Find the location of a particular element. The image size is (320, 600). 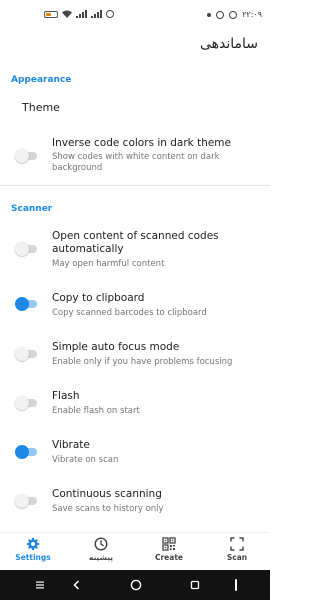

dot-icon is located at coordinates (209, 14).